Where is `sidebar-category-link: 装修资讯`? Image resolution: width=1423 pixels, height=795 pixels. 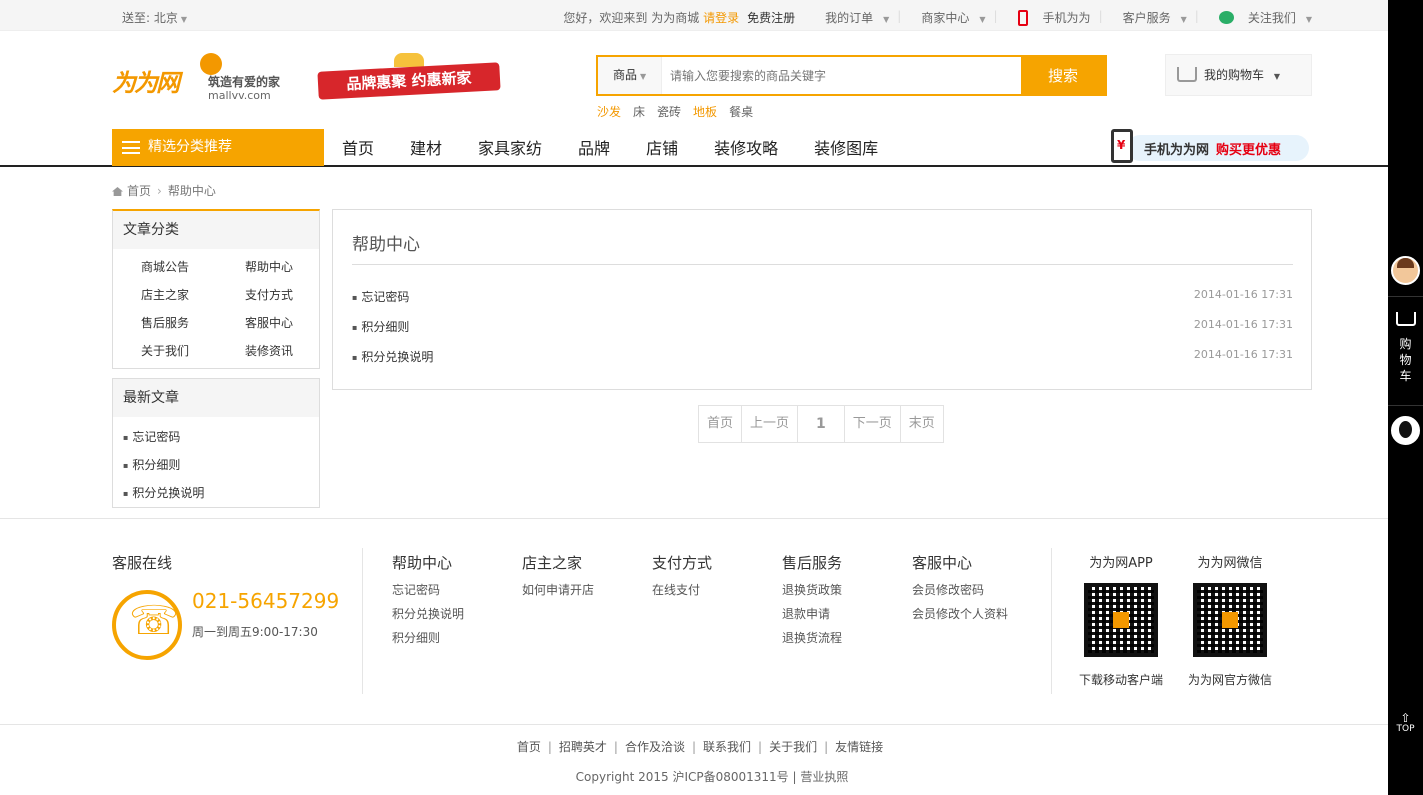
sidebar-category-link: 装修资讯 is located at coordinates (269, 355).